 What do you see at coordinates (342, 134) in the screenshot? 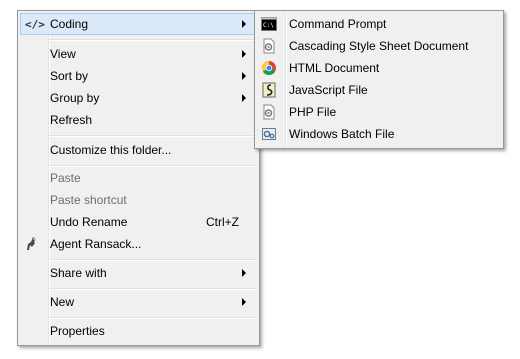
I see `menu-item-label: Windows Batch File` at bounding box center [342, 134].